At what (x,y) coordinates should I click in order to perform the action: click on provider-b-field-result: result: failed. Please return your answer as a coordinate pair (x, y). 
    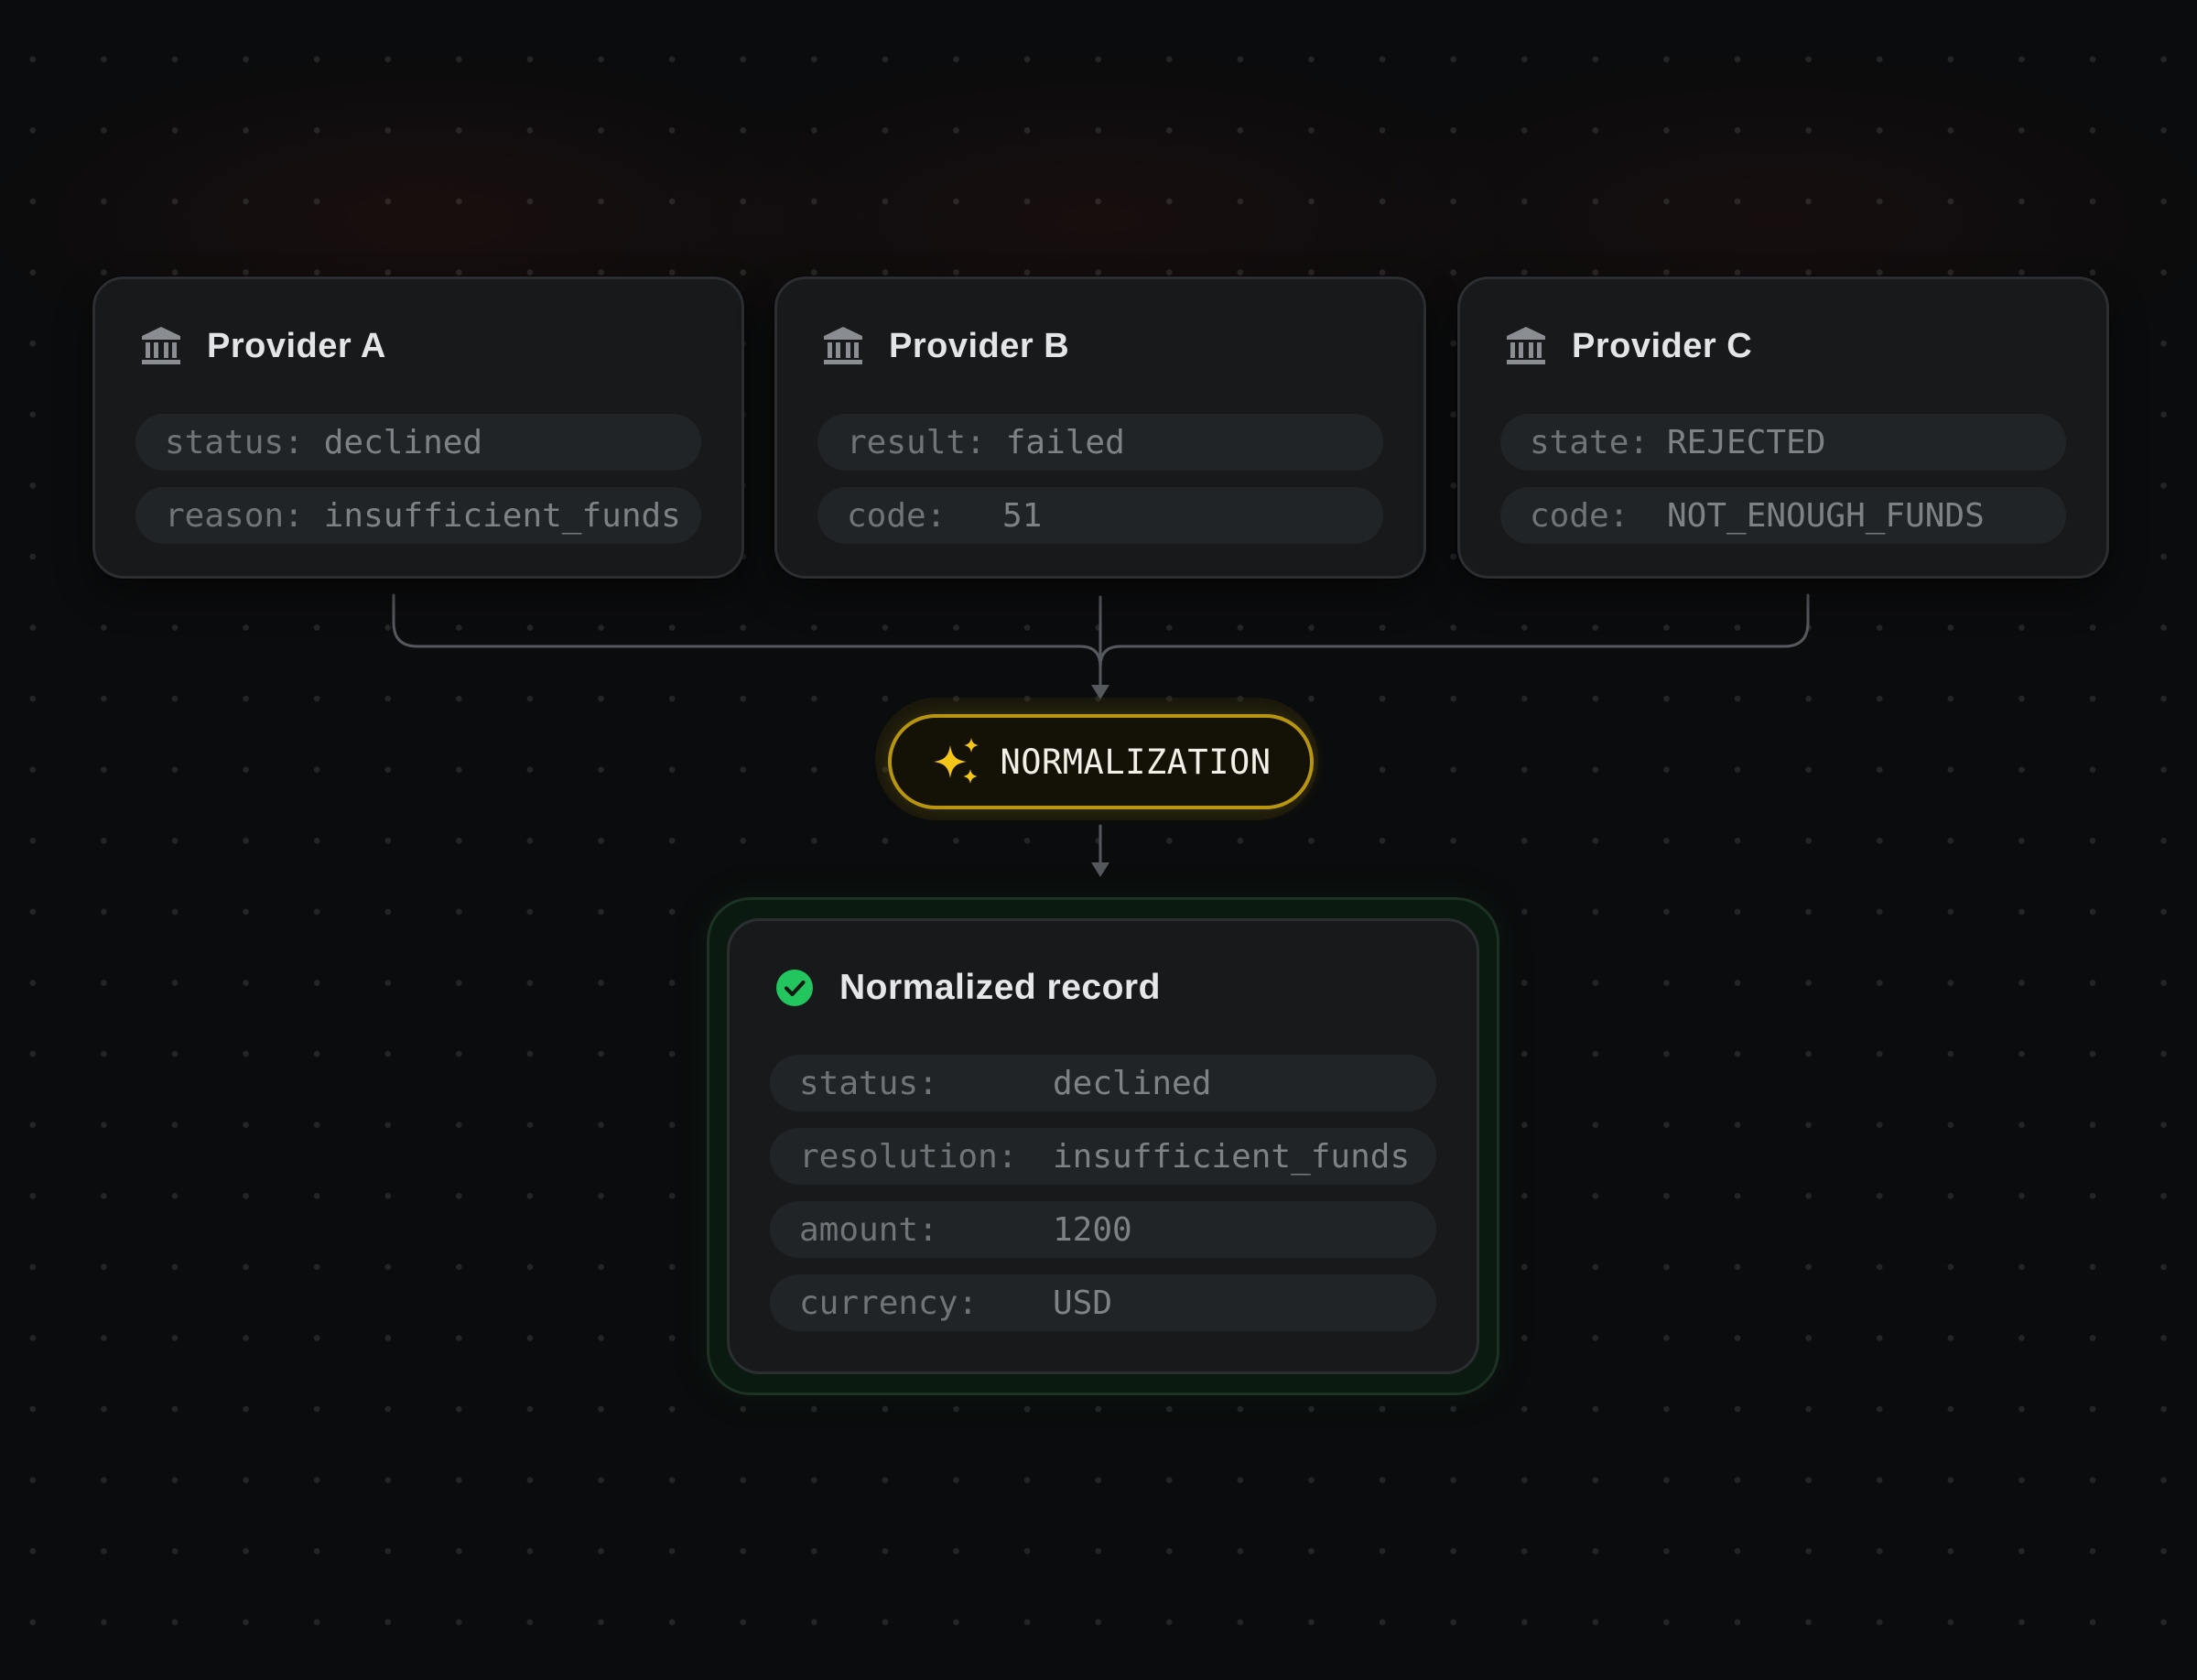
    Looking at the image, I should click on (1100, 442).